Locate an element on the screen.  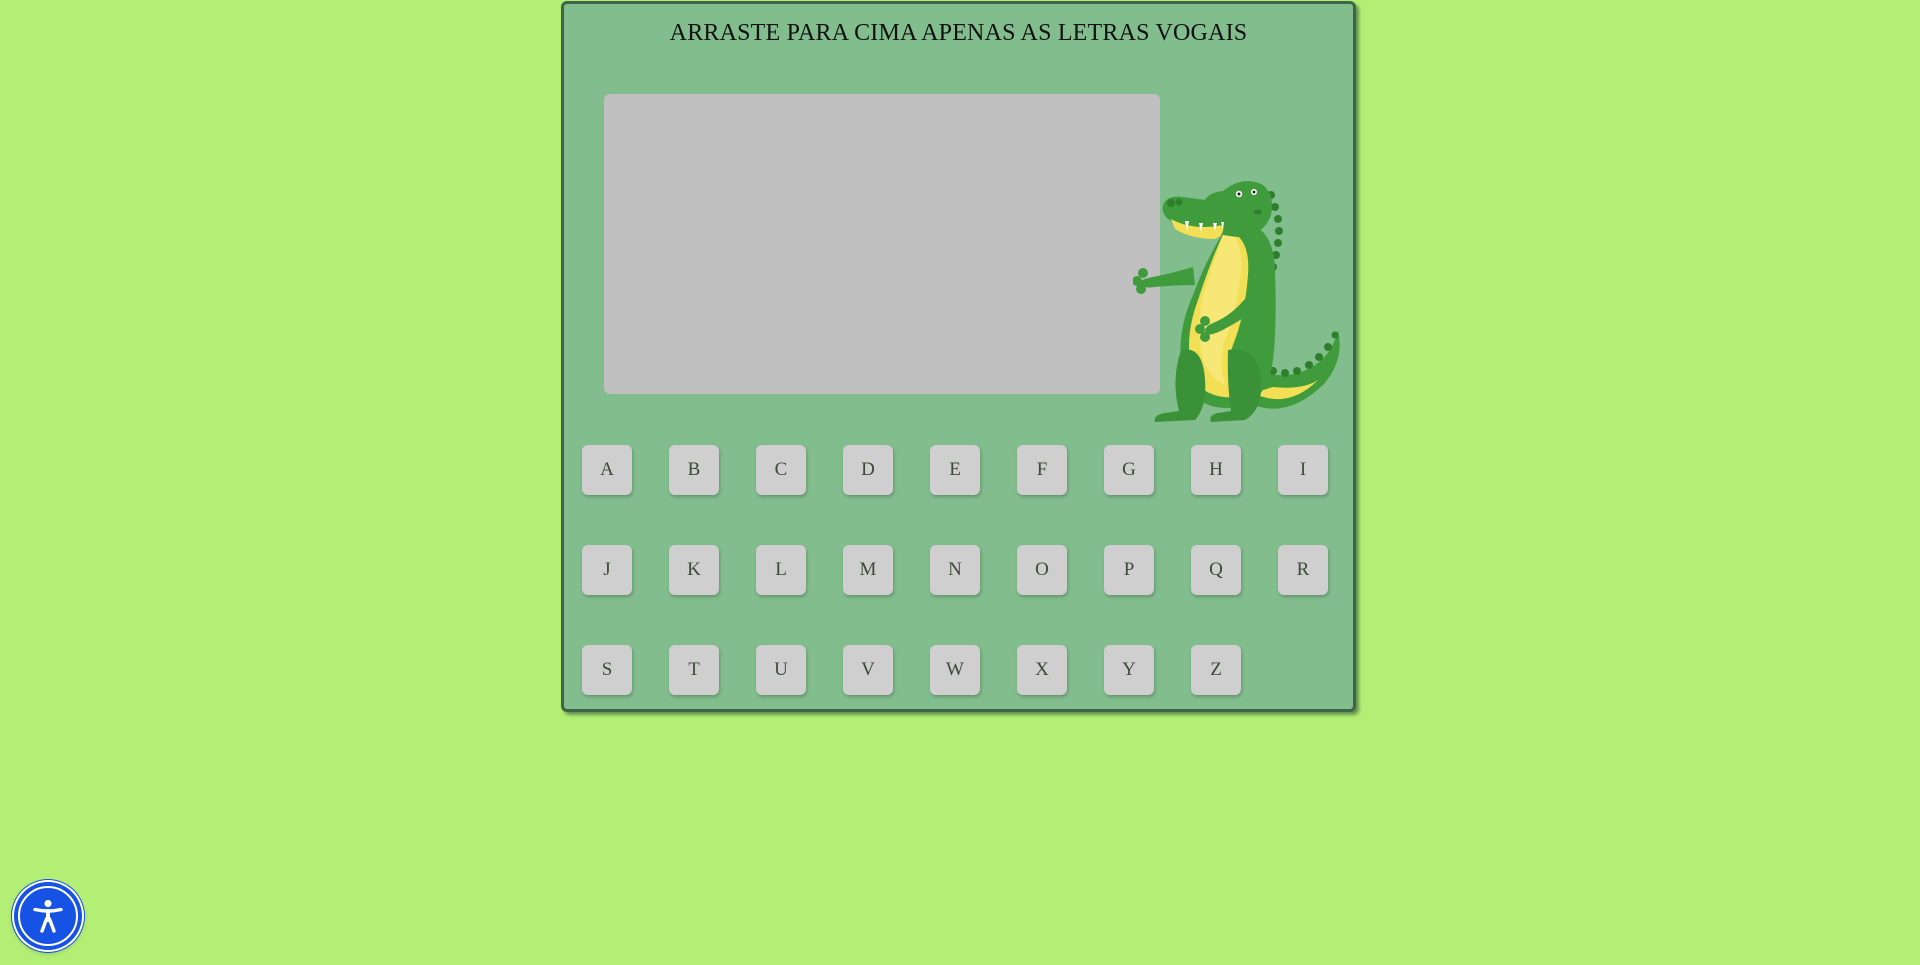
letter-tile-h: H is located at coordinates (1216, 470).